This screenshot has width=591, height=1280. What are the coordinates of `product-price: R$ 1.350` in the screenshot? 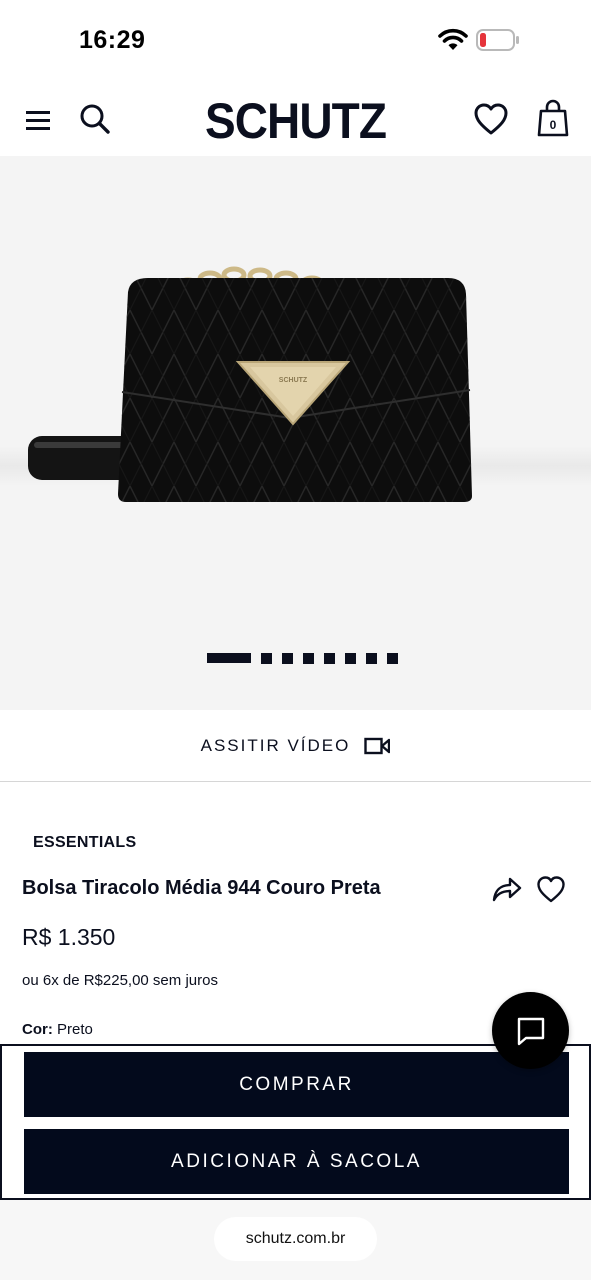 It's located at (69, 937).